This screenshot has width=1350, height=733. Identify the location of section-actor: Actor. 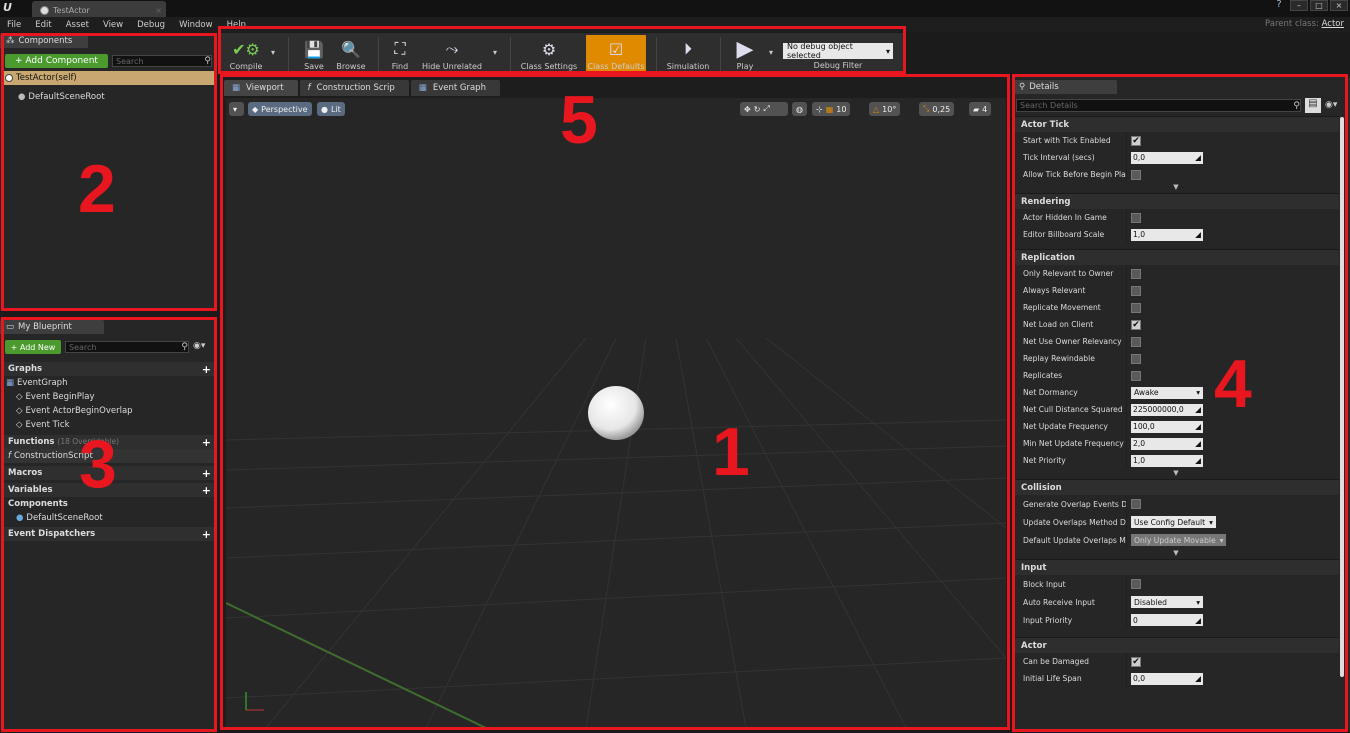
(1176, 645).